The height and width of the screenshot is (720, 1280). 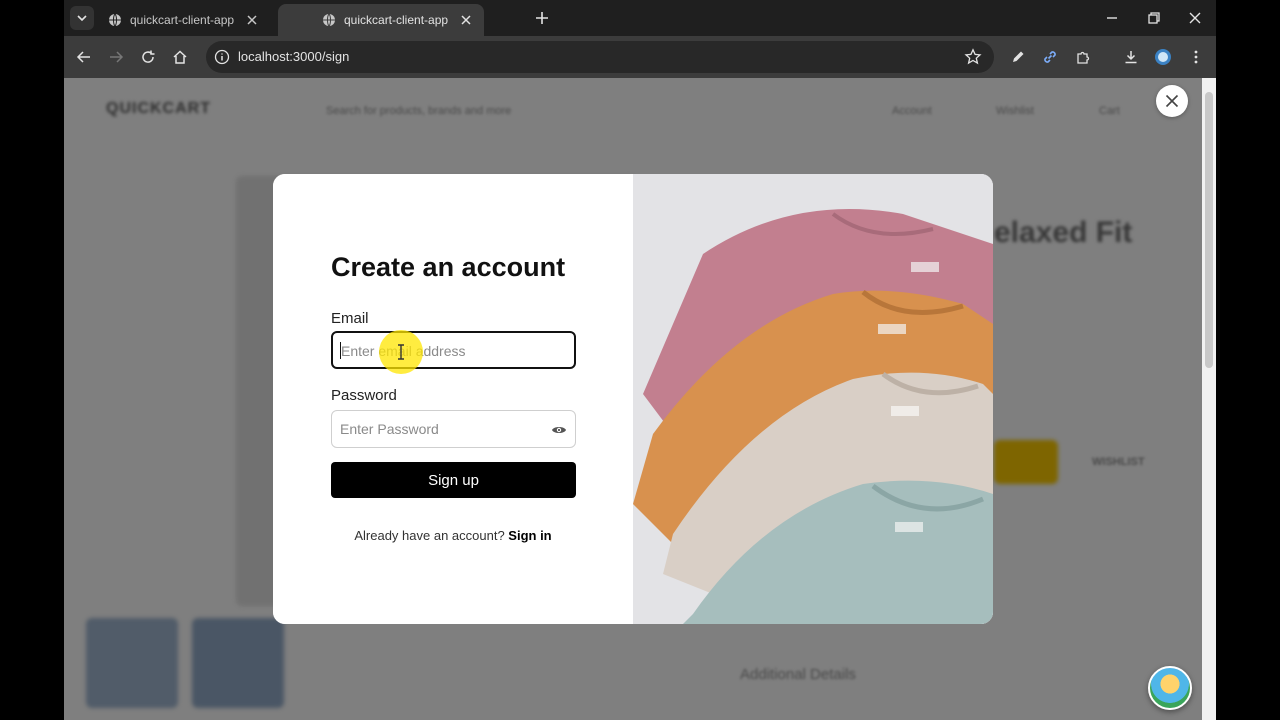 I want to click on profile-button, so click(x=1163, y=57).